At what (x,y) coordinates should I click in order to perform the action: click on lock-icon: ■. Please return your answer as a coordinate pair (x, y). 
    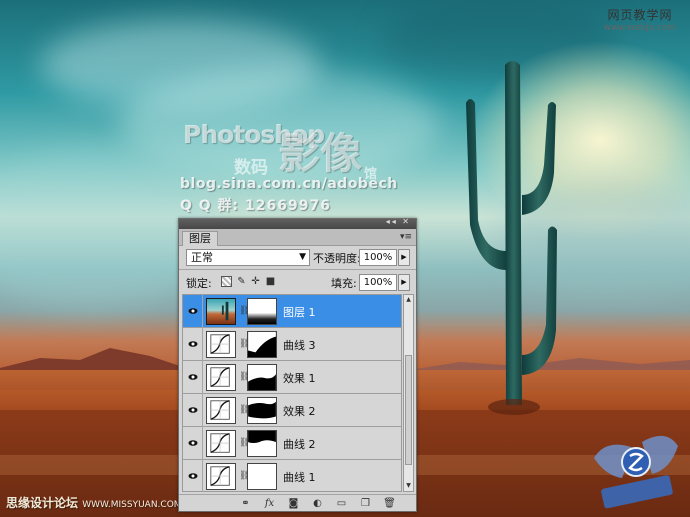
    Looking at the image, I should click on (270, 281).